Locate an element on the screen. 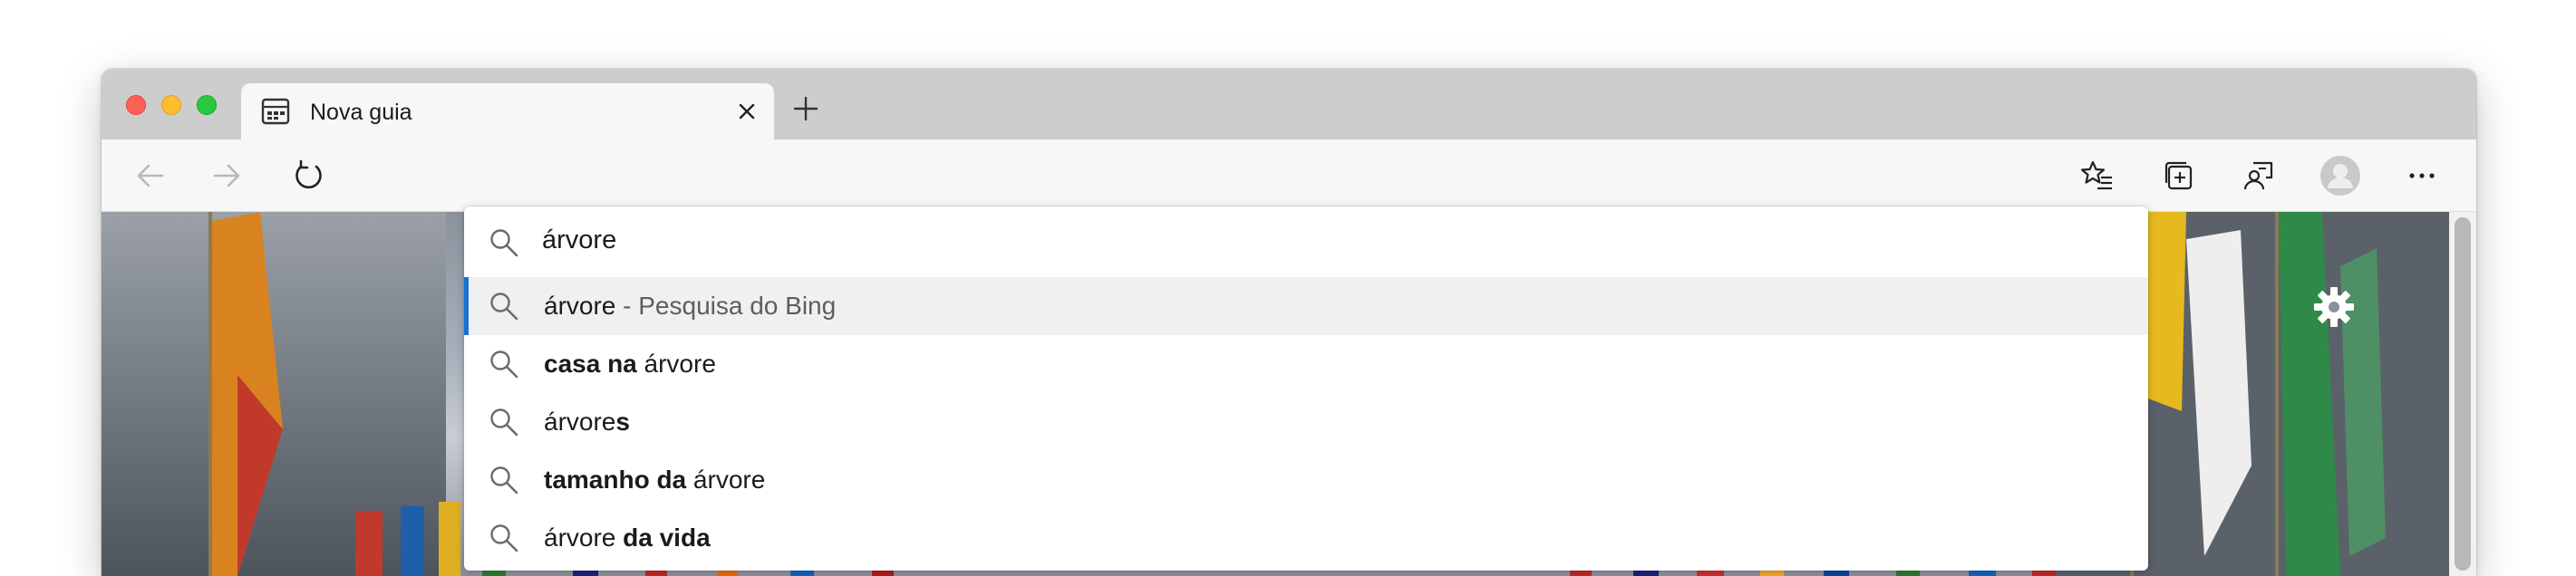 The image size is (2576, 576). collections-icon is located at coordinates (2179, 176).